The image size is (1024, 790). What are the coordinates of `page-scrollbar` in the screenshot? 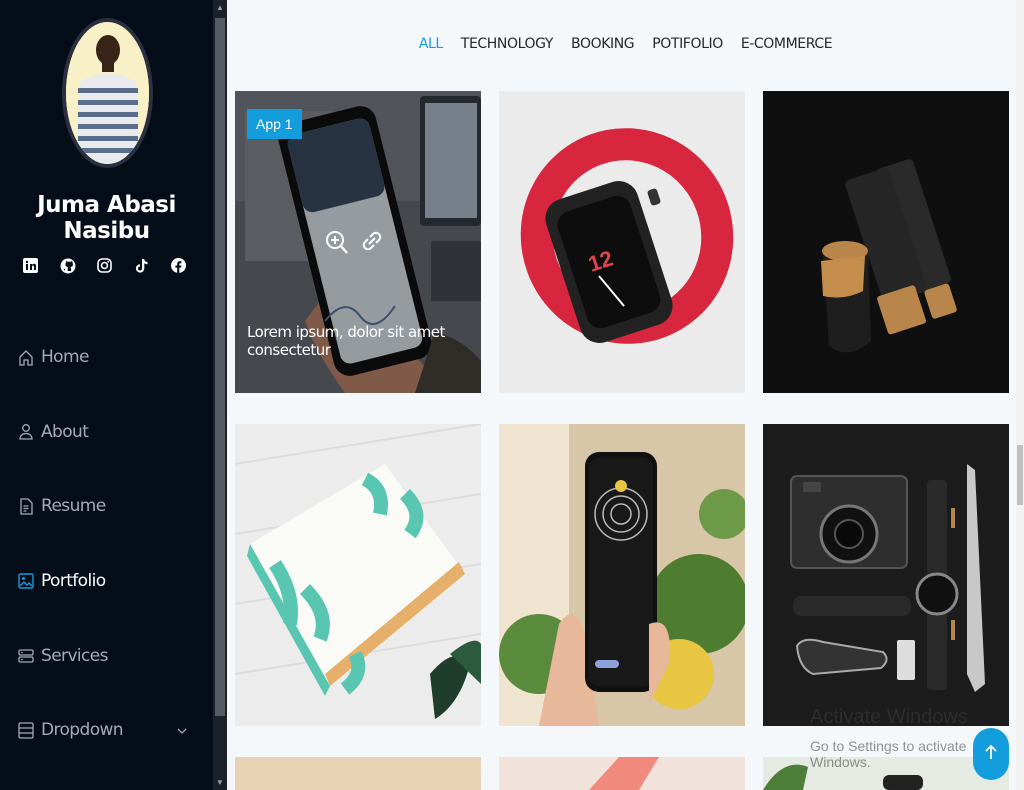 It's located at (1020, 395).